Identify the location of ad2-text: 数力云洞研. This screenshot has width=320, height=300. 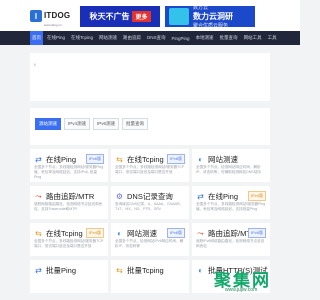
(213, 16).